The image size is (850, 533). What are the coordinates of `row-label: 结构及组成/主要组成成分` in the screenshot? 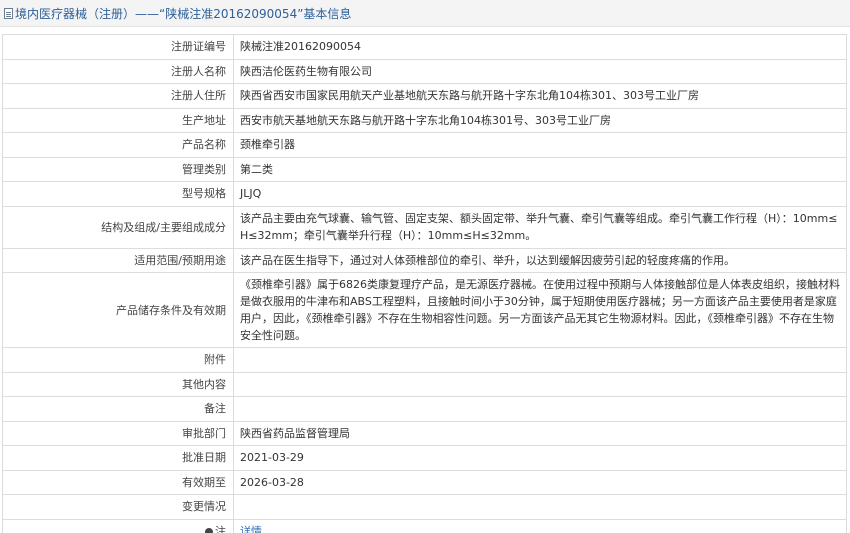 It's located at (118, 227).